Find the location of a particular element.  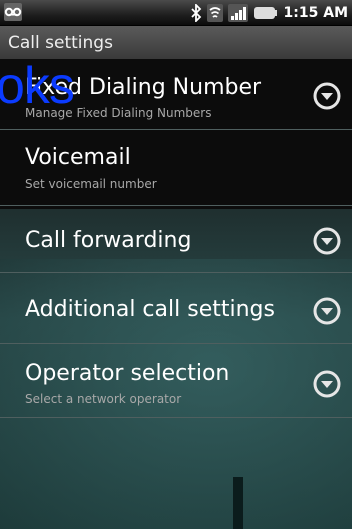

item-title: Voicemail is located at coordinates (78, 157).